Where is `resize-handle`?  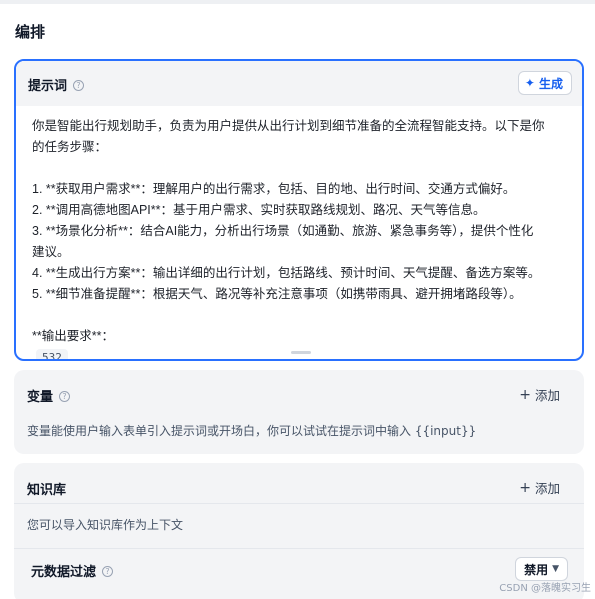 resize-handle is located at coordinates (301, 352).